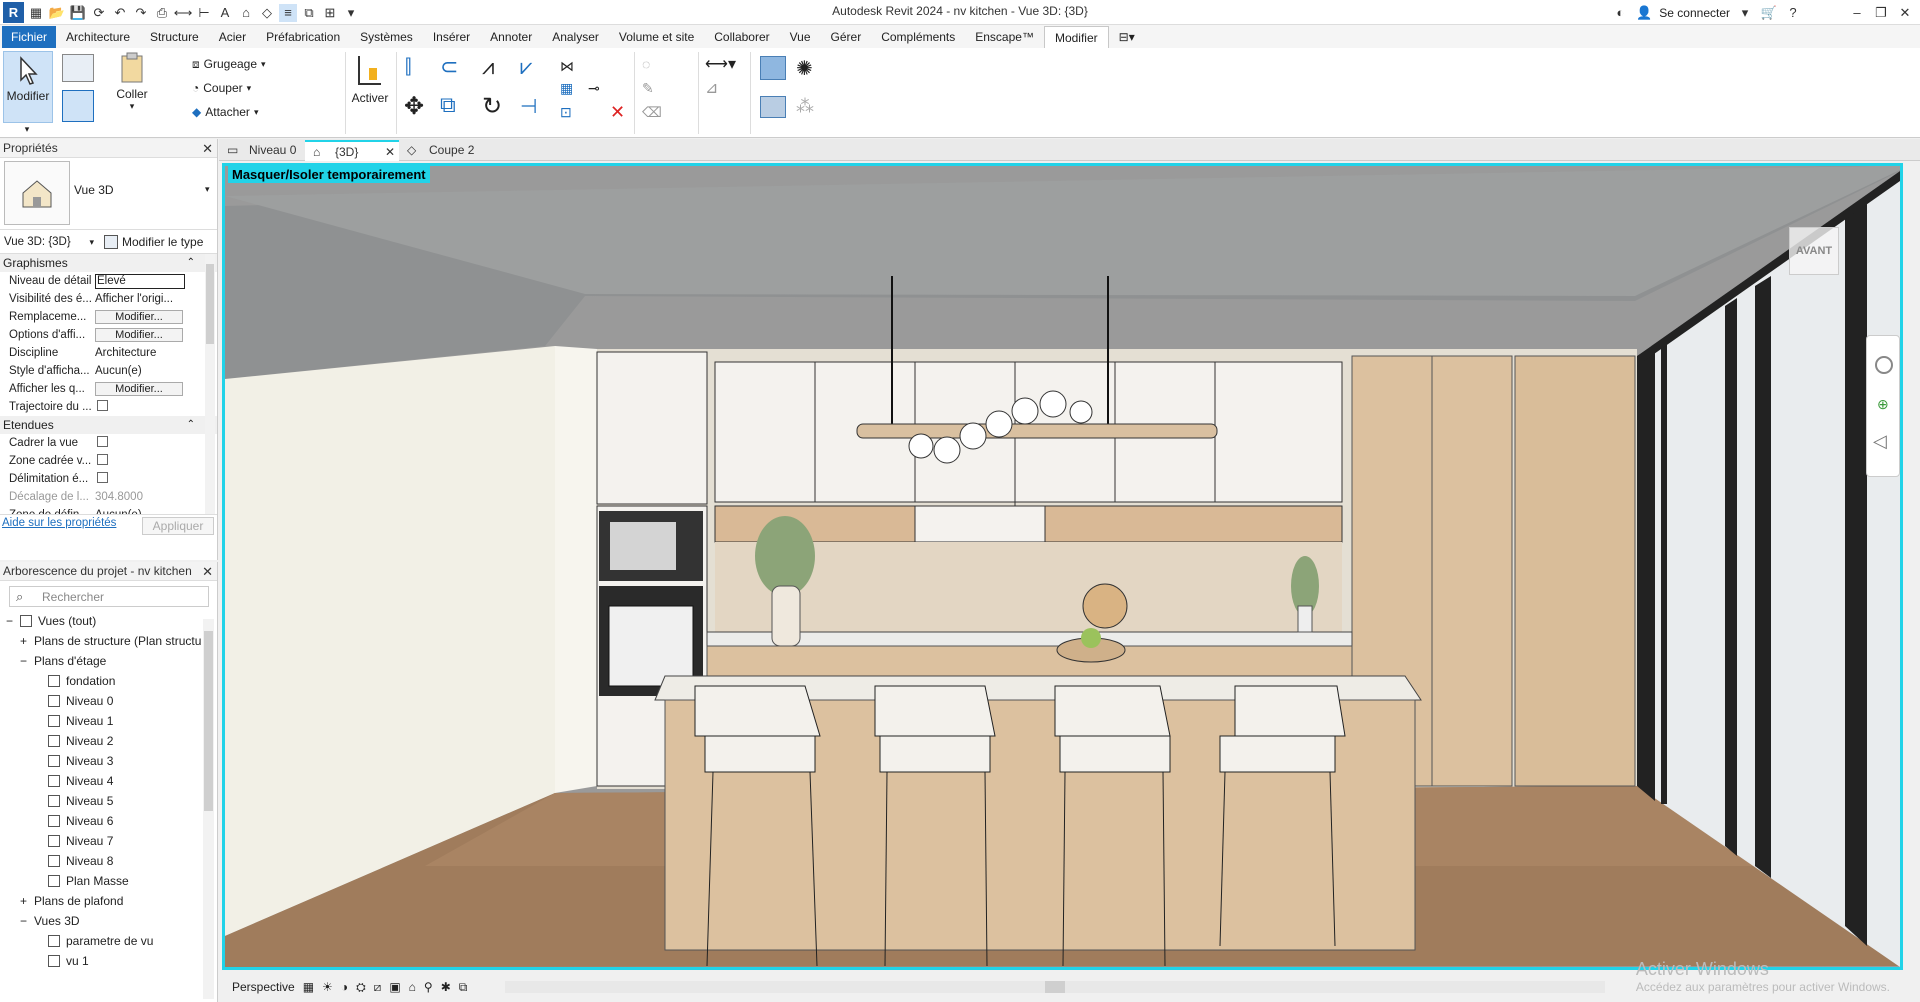 This screenshot has width=1920, height=1002. What do you see at coordinates (108, 761) in the screenshot?
I see `browser-tree-item: Niveau 3` at bounding box center [108, 761].